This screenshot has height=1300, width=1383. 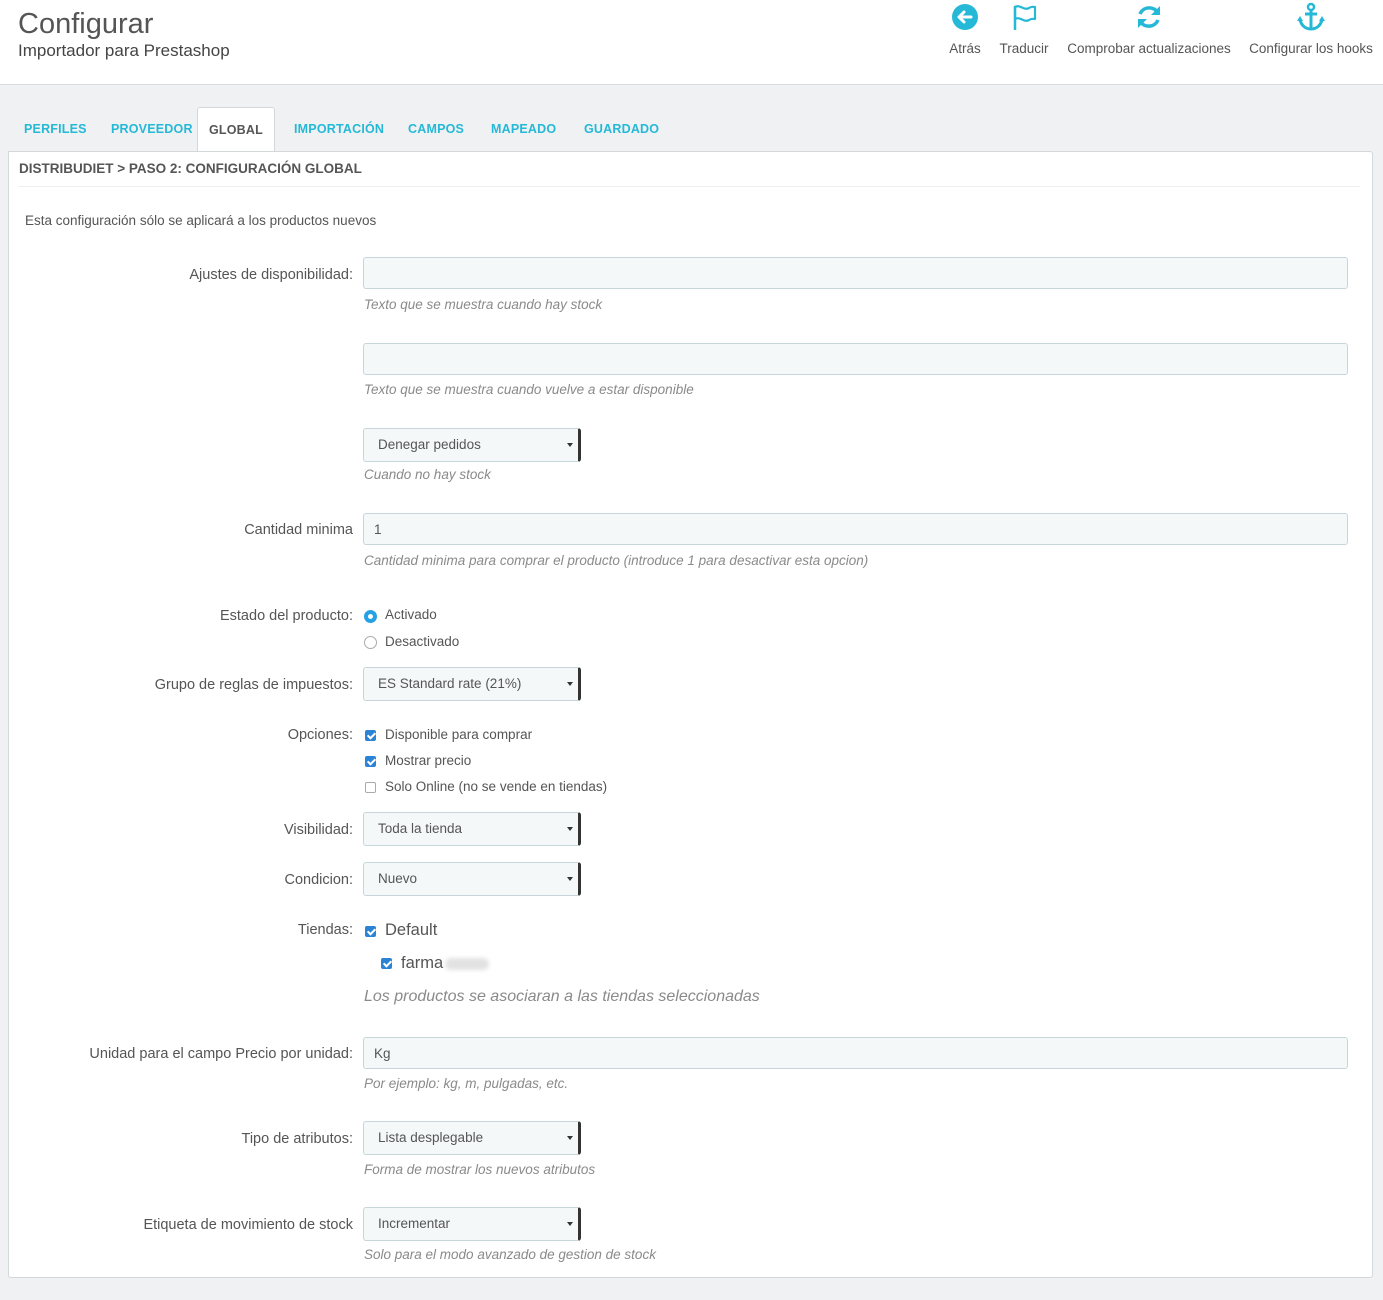 I want to click on anchor-icon, so click(x=1311, y=16).